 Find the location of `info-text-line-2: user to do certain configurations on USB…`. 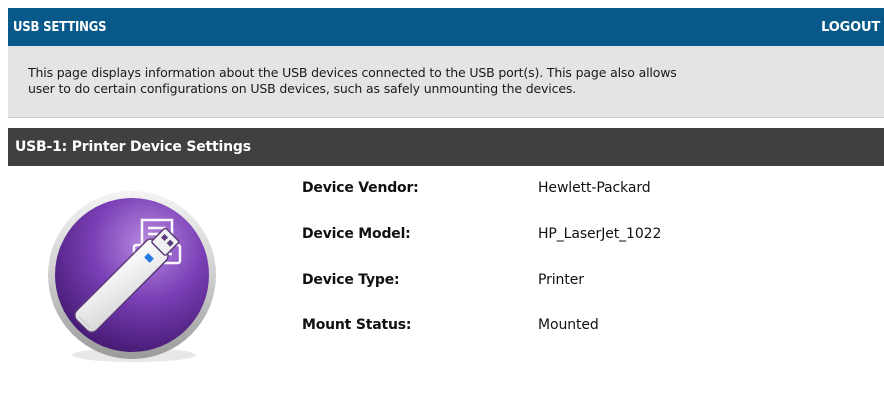

info-text-line-2: user to do certain configurations on USB… is located at coordinates (302, 88).